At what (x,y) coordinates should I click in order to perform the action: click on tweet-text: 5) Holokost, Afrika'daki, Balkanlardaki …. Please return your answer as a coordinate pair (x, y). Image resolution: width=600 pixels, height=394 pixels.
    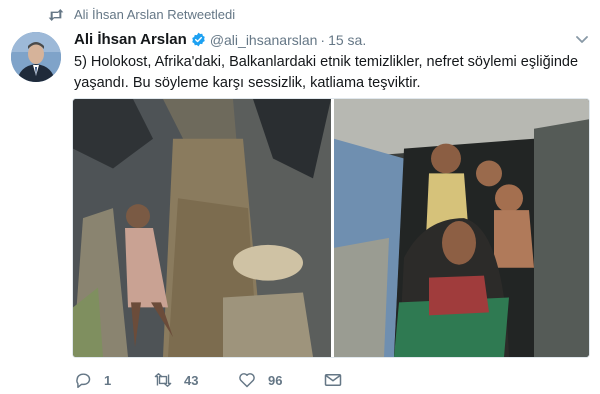
    Looking at the image, I should click on (326, 72).